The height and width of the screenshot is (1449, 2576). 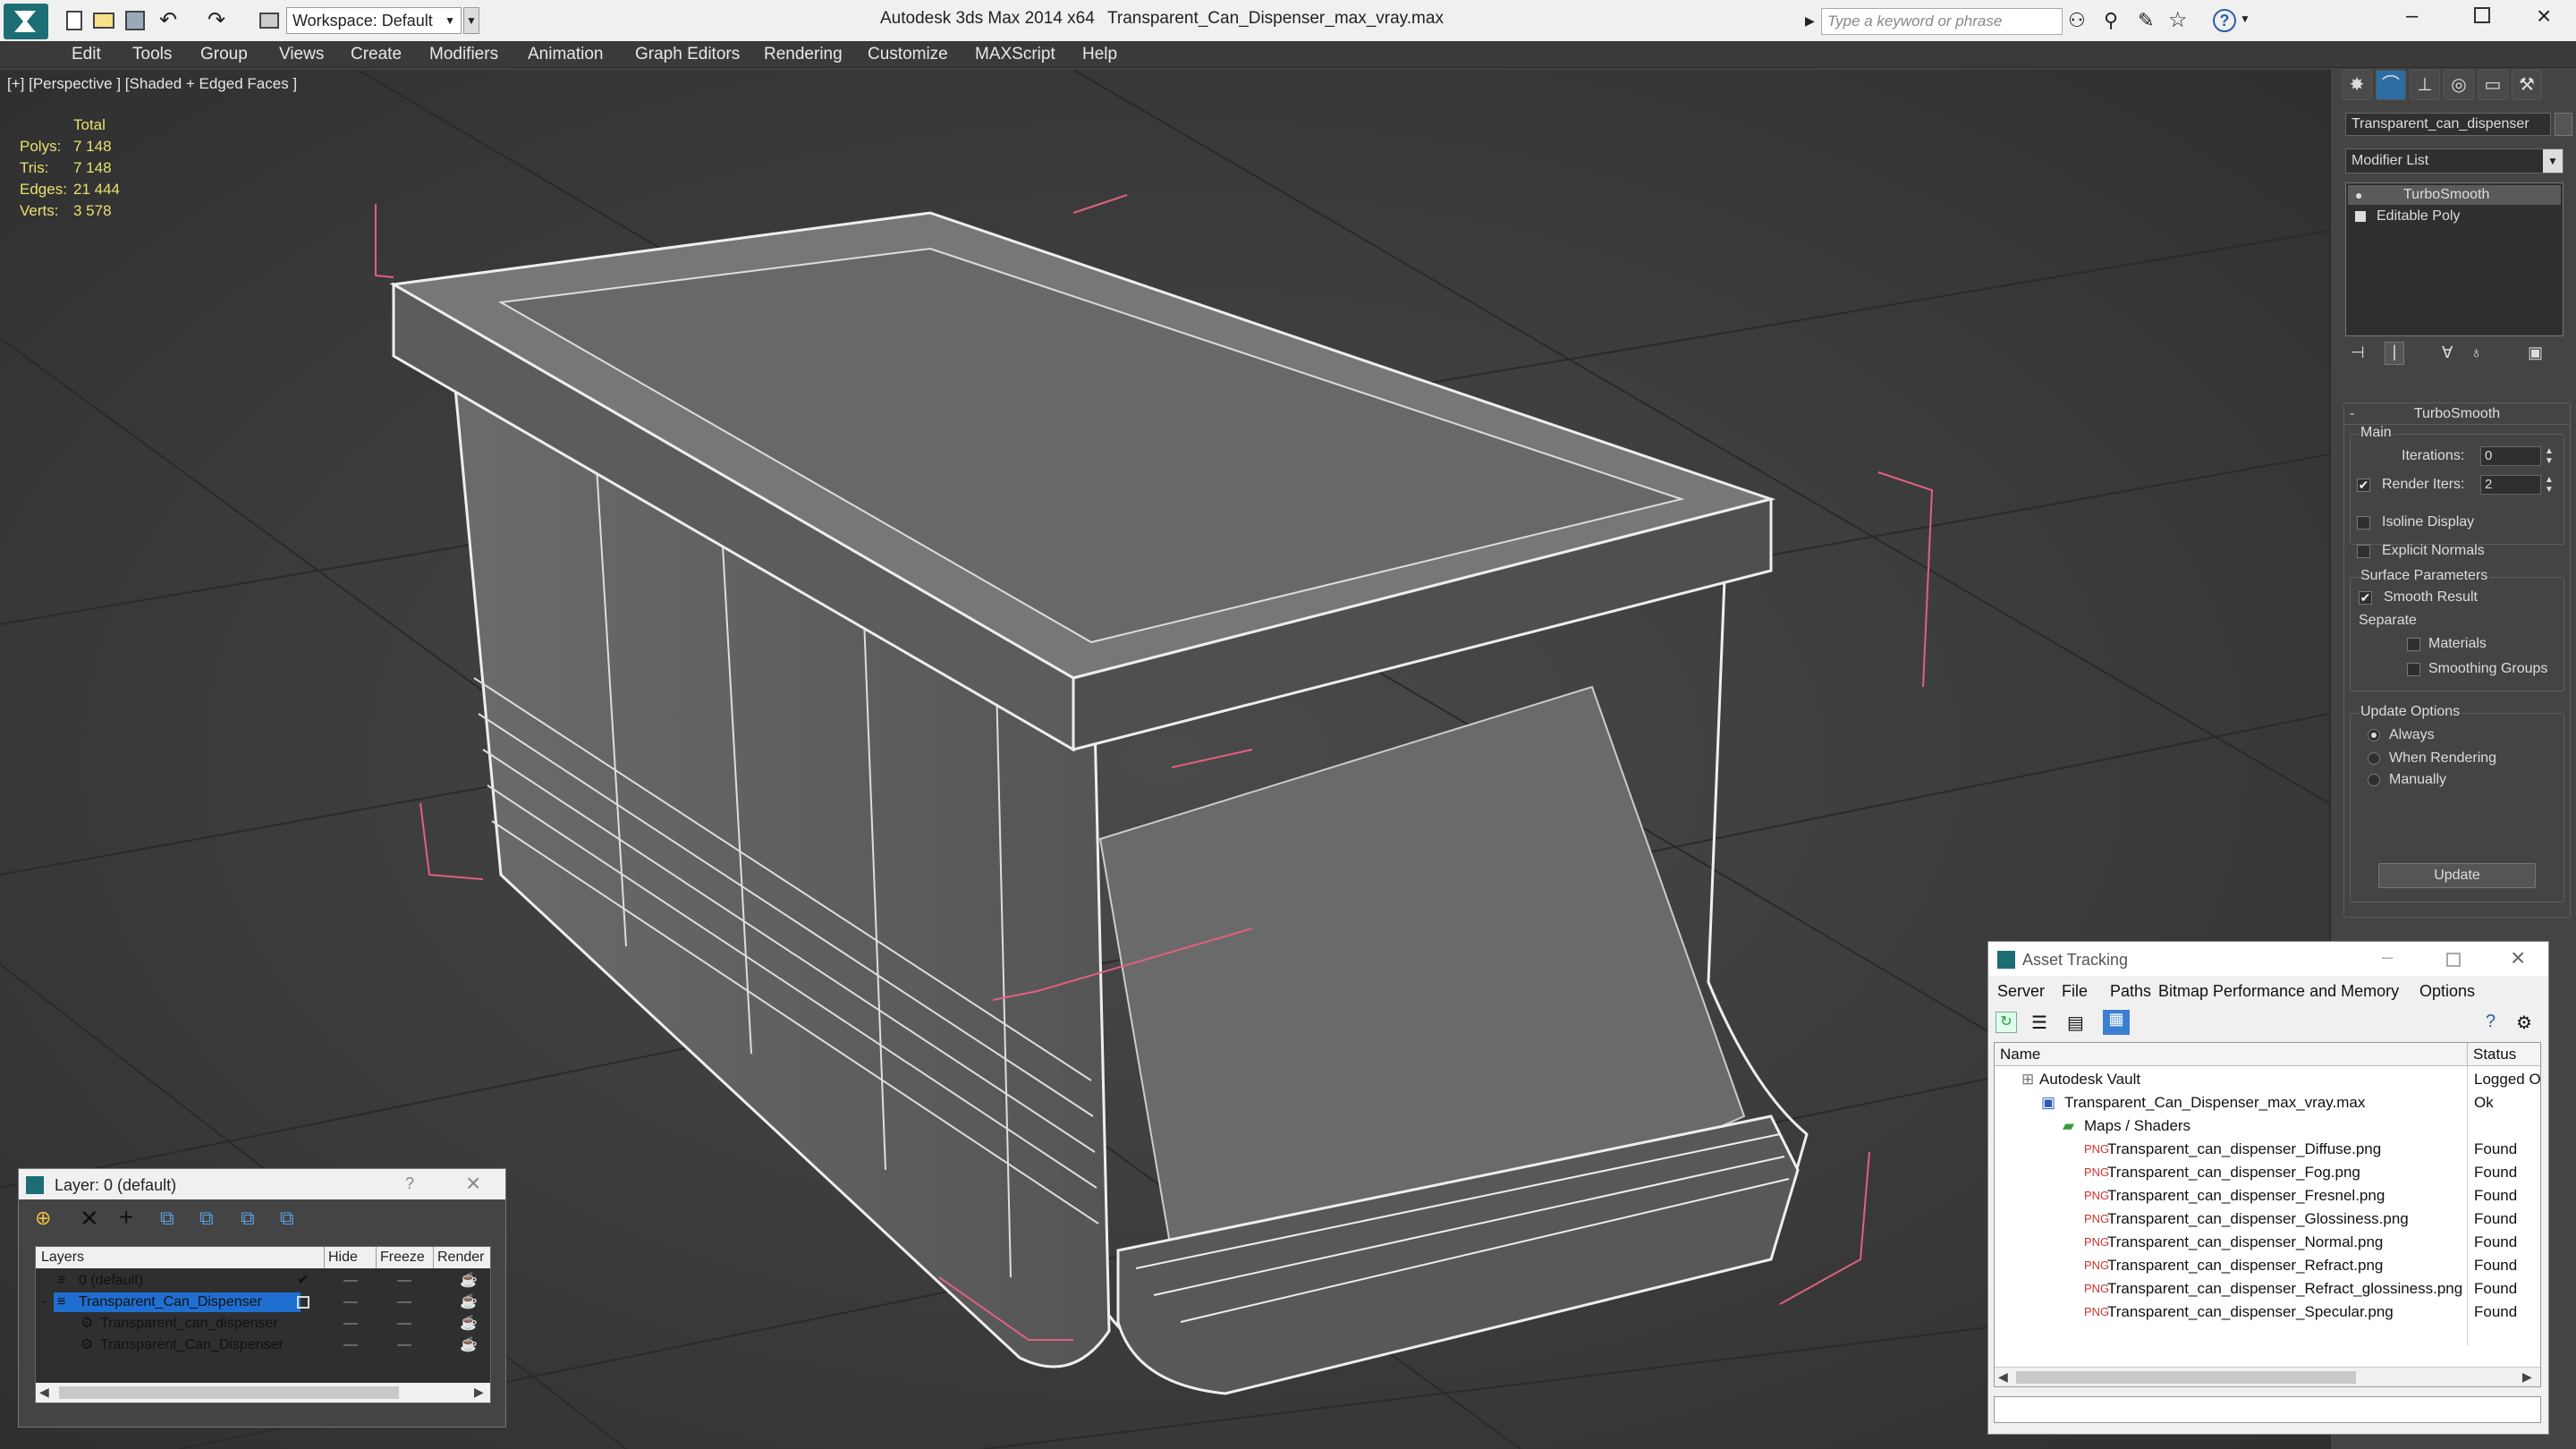 I want to click on render-iters-checkbox: ✔, so click(x=2363, y=485).